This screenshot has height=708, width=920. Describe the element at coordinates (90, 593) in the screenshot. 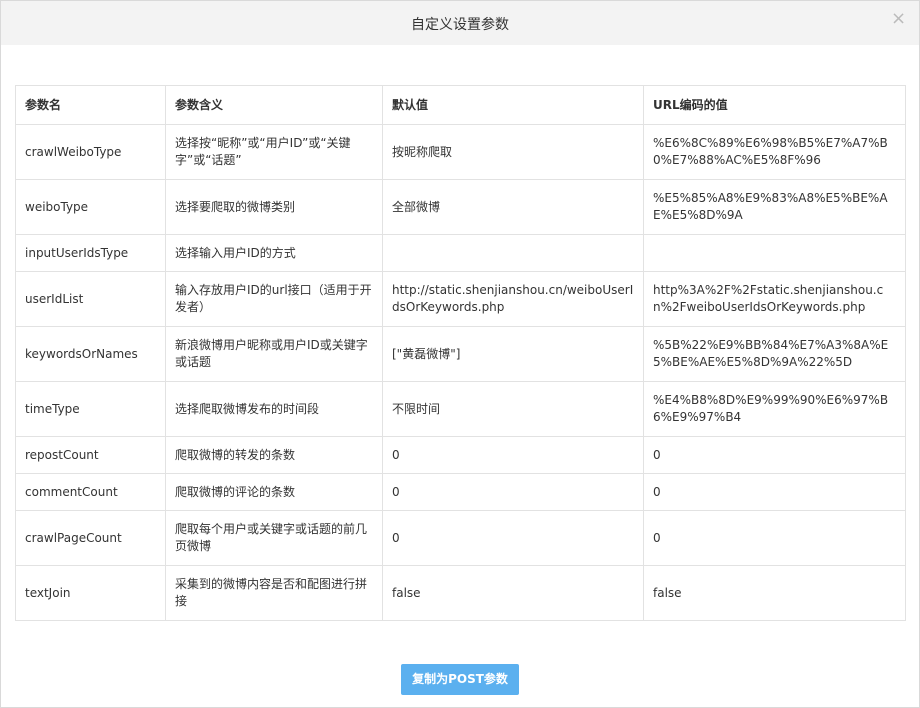

I see `param-name-cell: textJoin` at that location.